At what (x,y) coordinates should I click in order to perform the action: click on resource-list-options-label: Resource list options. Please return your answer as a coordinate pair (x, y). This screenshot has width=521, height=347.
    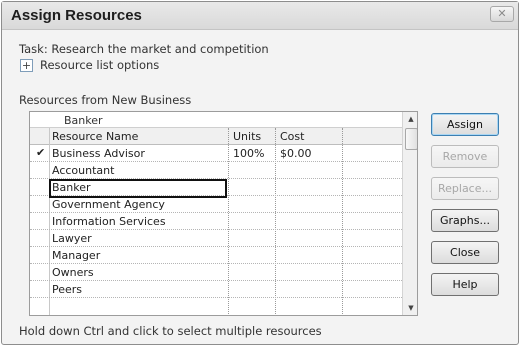
    Looking at the image, I should click on (100, 65).